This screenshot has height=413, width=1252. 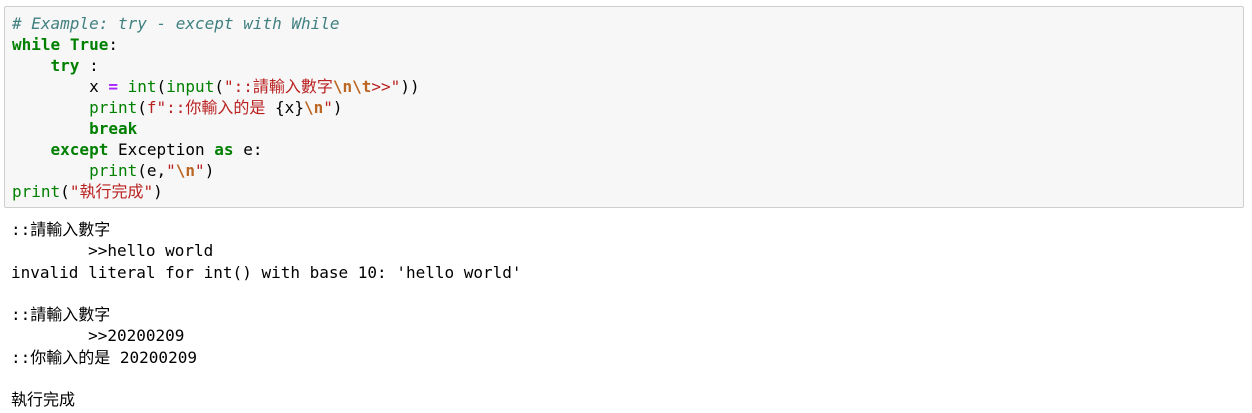 What do you see at coordinates (142, 86) in the screenshot?
I see `code-token: int` at bounding box center [142, 86].